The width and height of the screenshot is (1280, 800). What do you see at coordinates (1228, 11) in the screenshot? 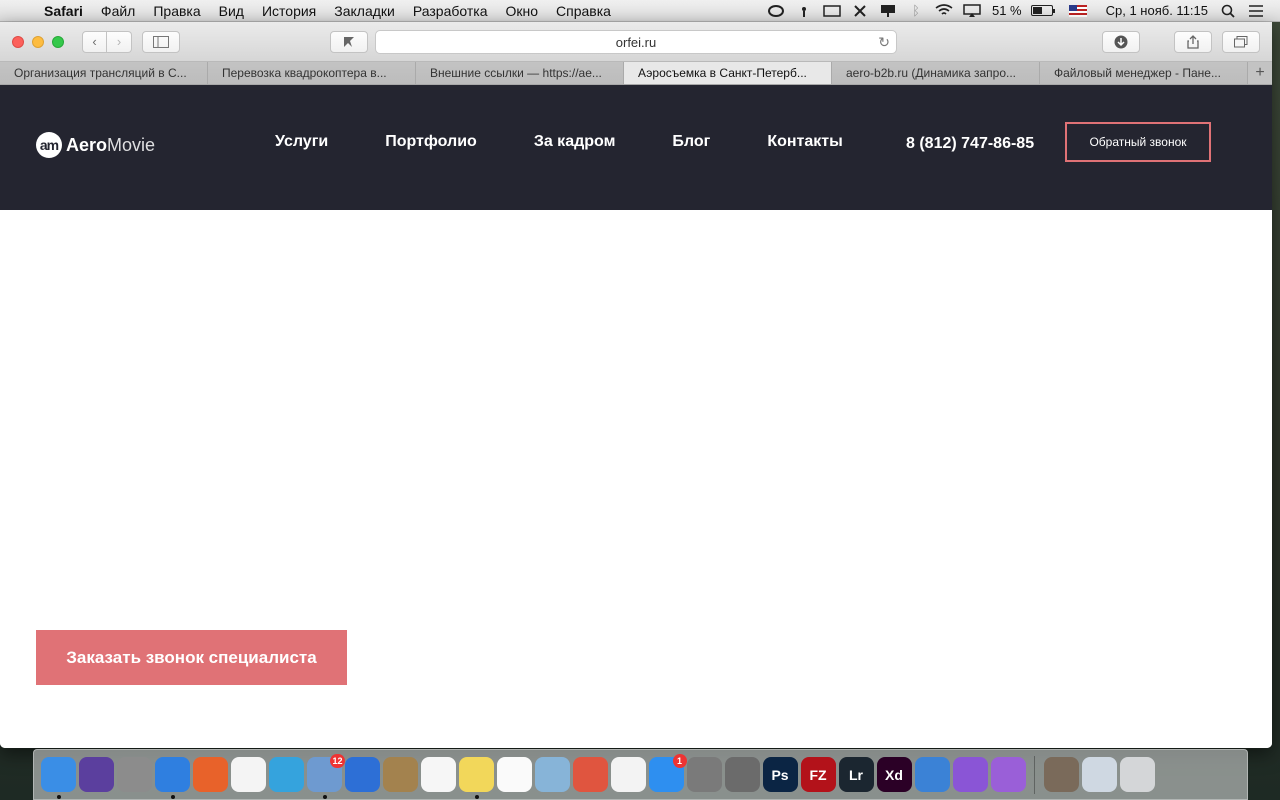
I see `spotlight-icon` at bounding box center [1228, 11].